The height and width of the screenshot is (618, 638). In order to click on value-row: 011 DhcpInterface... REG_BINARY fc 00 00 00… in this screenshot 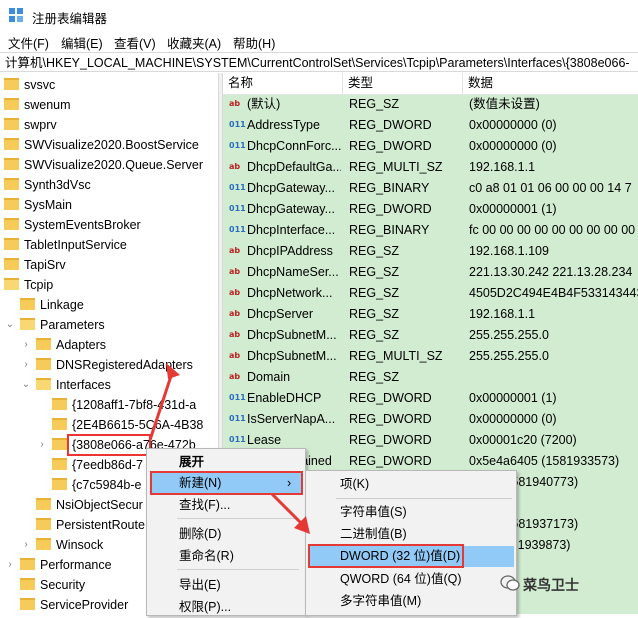, I will do `click(430, 230)`.